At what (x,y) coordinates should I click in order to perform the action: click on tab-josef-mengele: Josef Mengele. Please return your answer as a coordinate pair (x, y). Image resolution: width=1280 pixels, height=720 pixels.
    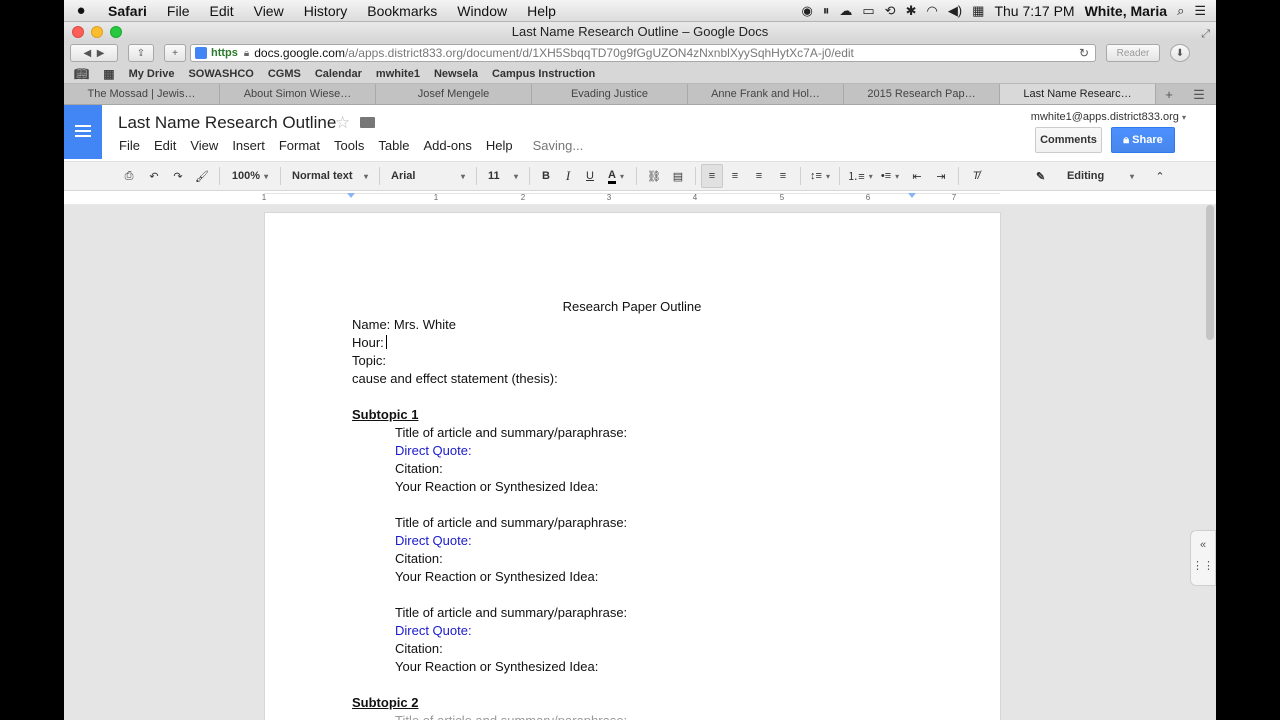
    Looking at the image, I should click on (454, 94).